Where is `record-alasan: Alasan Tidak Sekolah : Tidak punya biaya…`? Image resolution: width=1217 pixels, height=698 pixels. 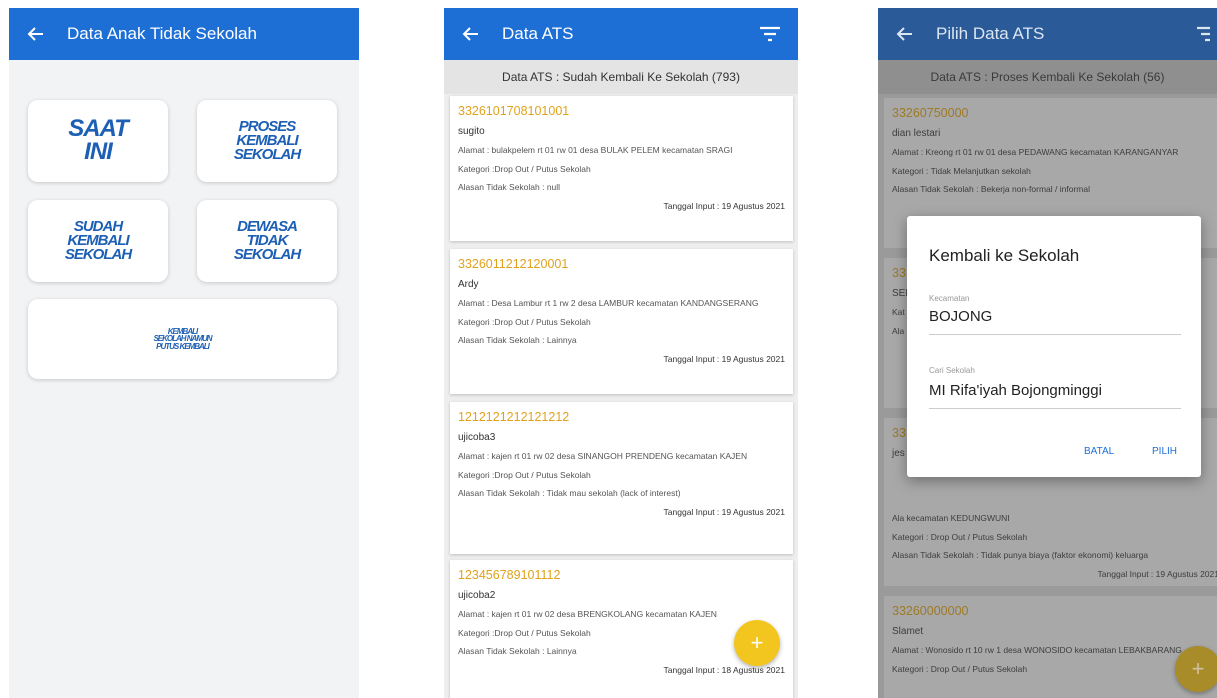
record-alasan: Alasan Tidak Sekolah : Tidak punya biaya… is located at coordinates (1020, 555).